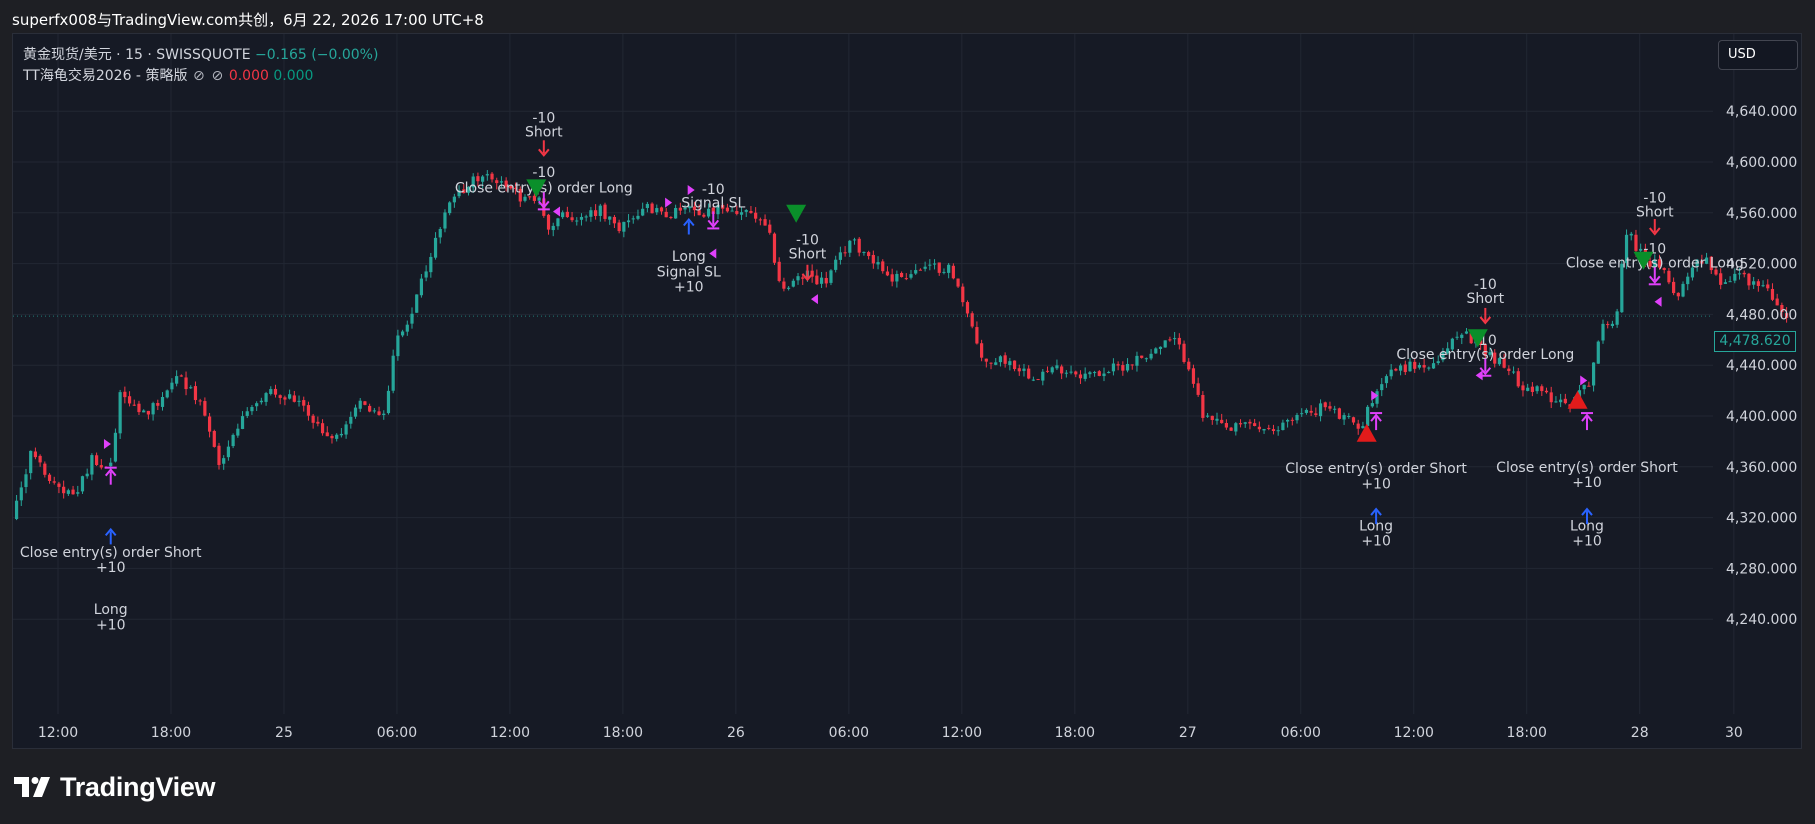 The height and width of the screenshot is (824, 1815). What do you see at coordinates (1758, 55) in the screenshot?
I see `currency-button: USD` at bounding box center [1758, 55].